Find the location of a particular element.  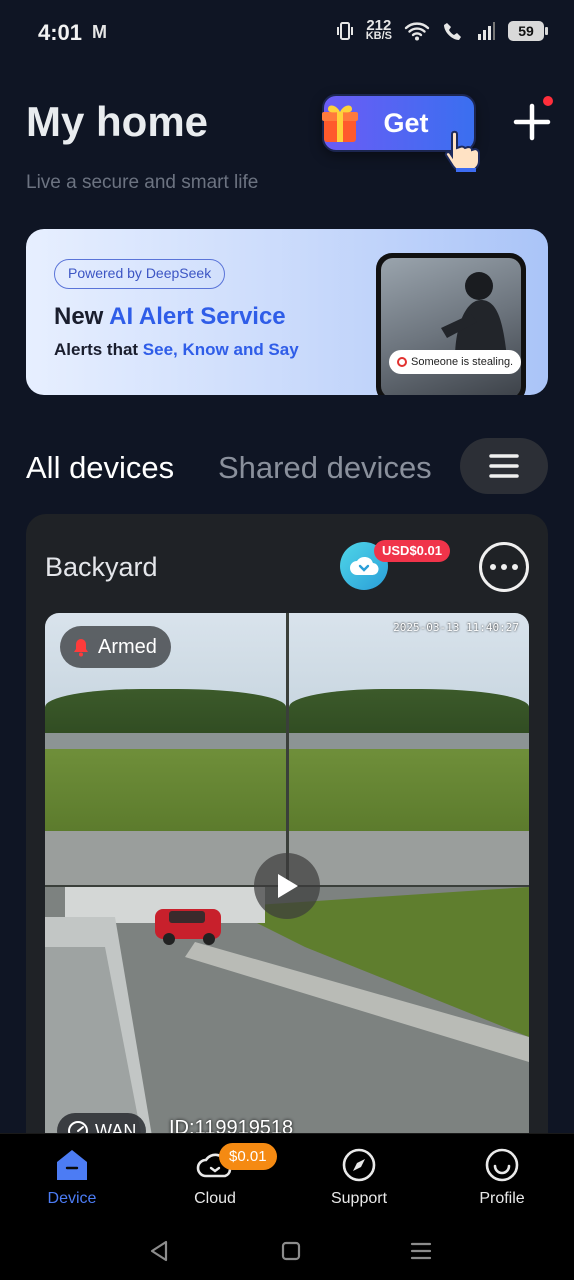

banner-subline: Alerts that See, Know and Say is located at coordinates (176, 350).